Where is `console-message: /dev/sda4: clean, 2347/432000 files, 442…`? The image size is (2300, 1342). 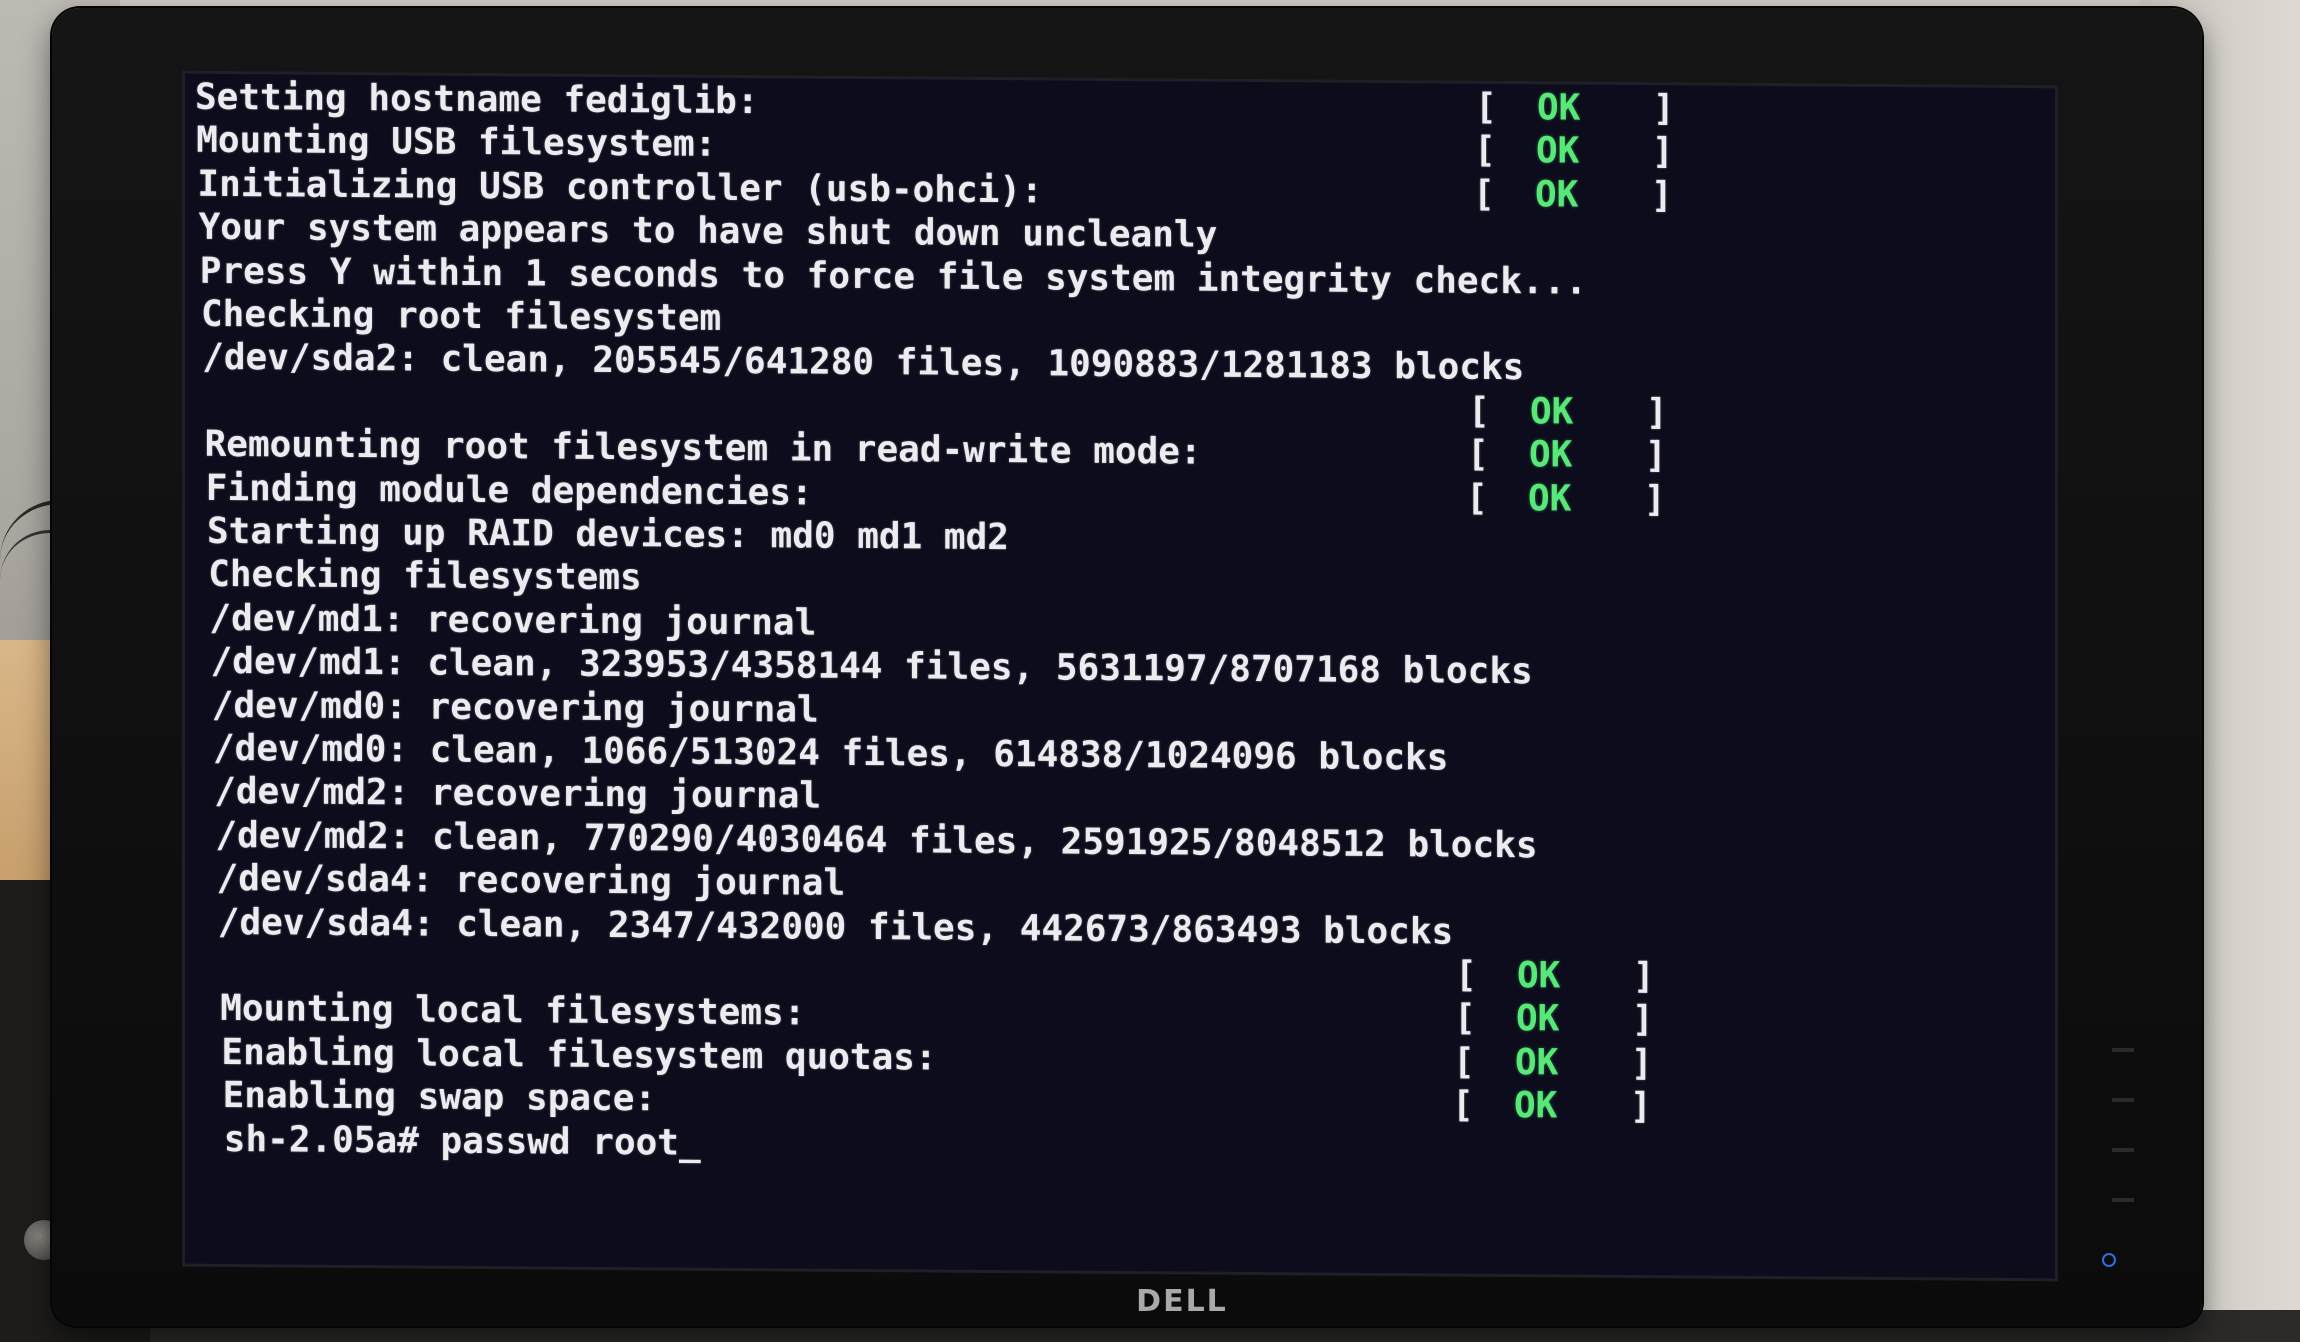
console-message: /dev/sda4: clean, 2347/432000 files, 442… is located at coordinates (835, 927).